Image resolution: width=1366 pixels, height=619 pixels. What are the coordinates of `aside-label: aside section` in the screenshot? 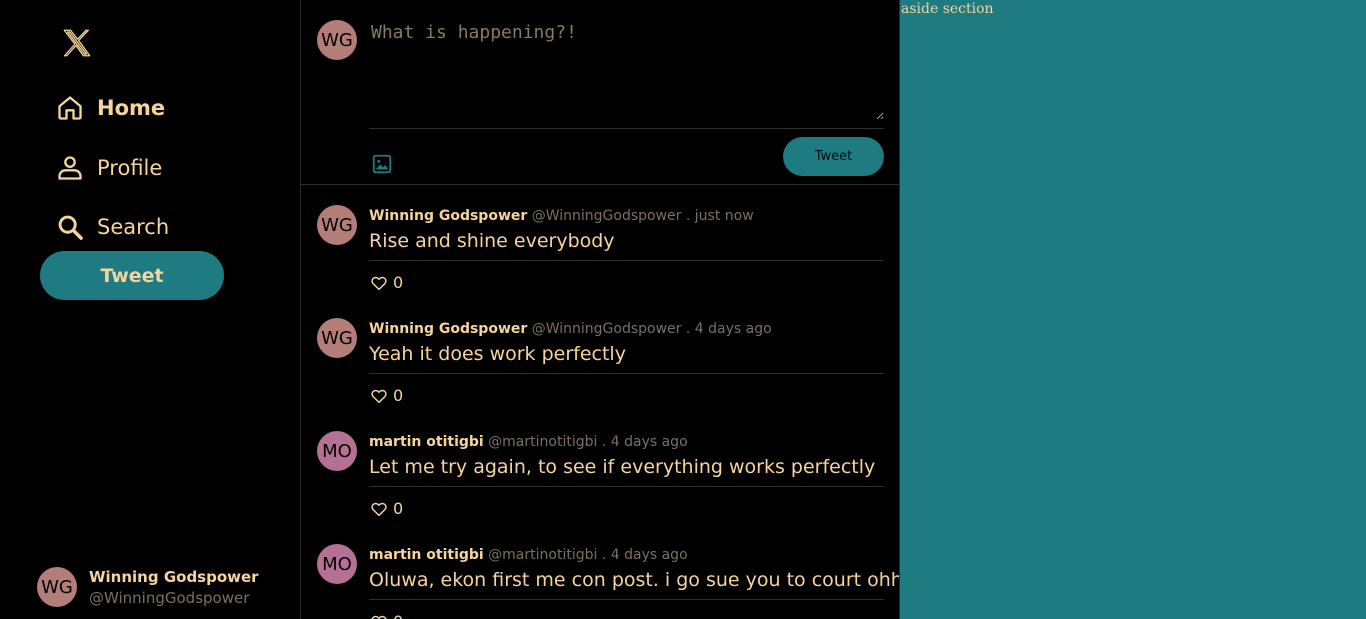 It's located at (947, 9).